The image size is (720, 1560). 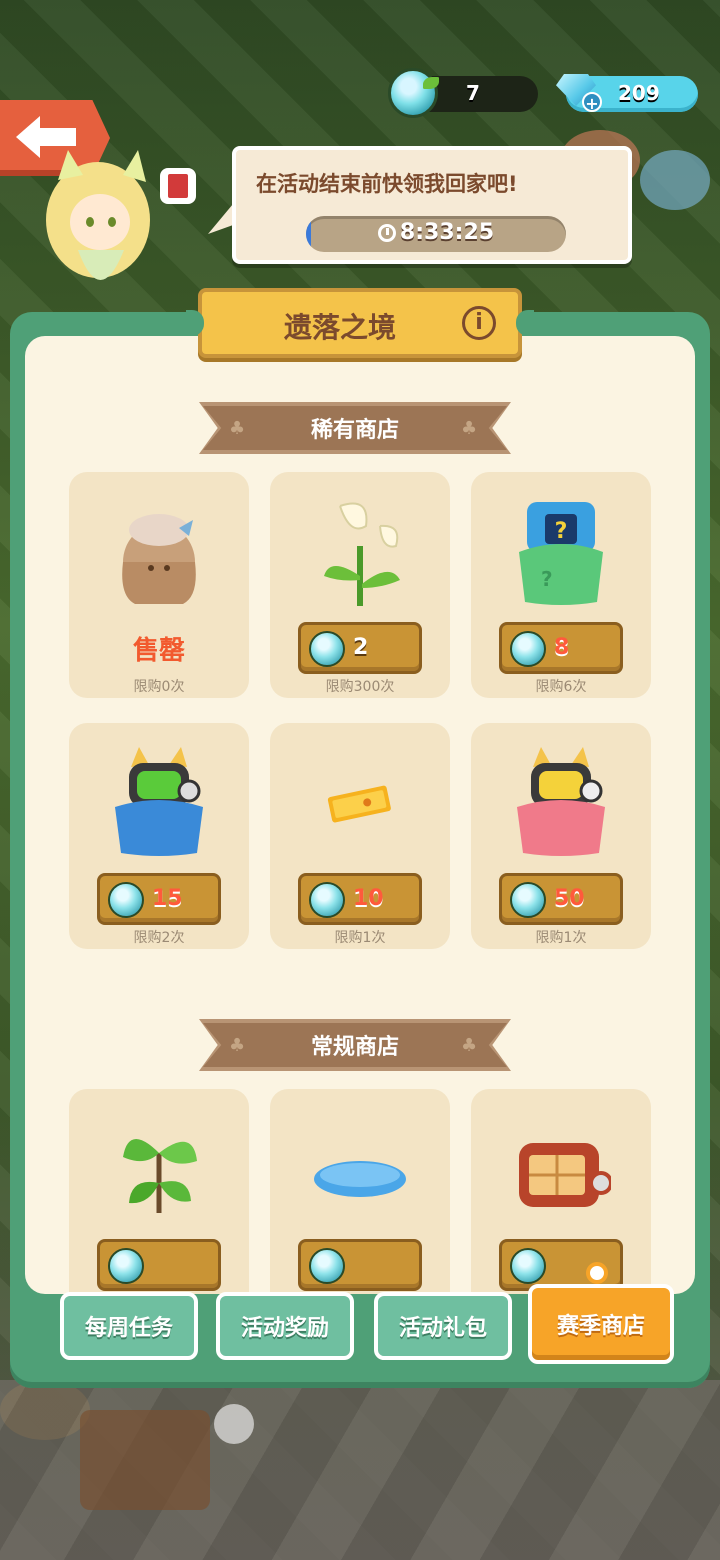 I want to click on buy-button: 50, so click(x=561, y=899).